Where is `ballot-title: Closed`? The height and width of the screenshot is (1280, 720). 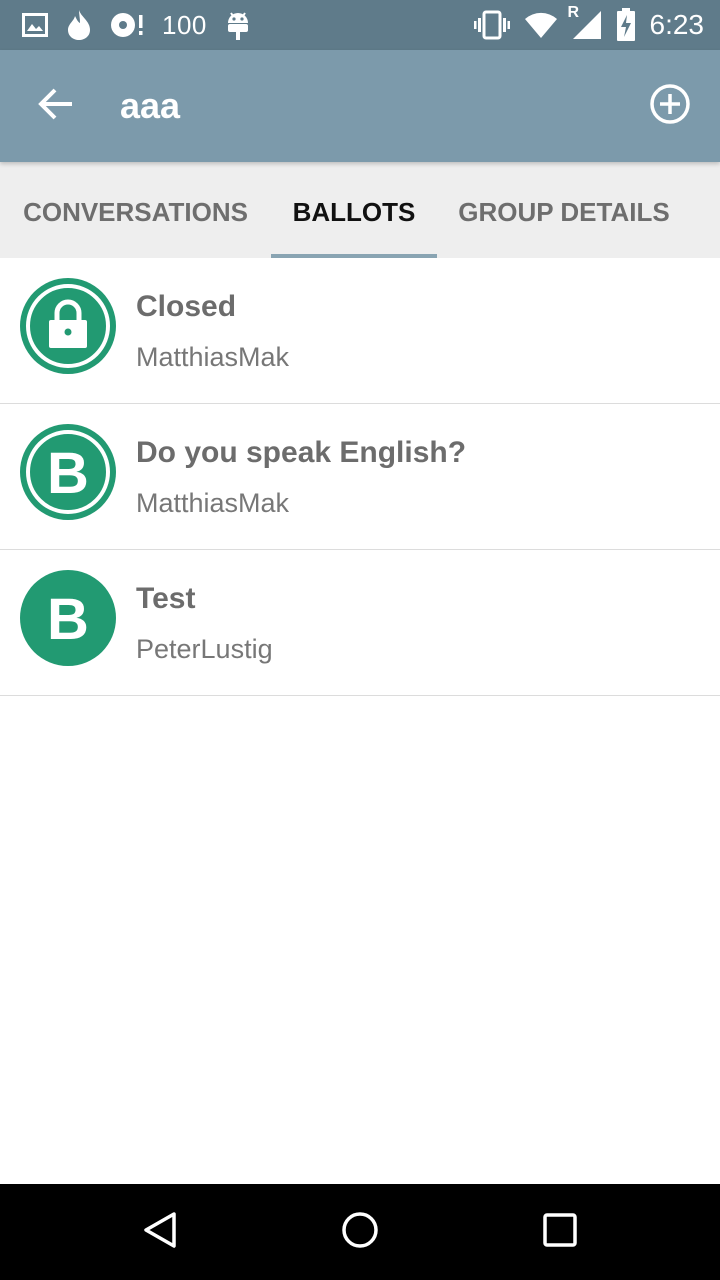
ballot-title: Closed is located at coordinates (186, 306).